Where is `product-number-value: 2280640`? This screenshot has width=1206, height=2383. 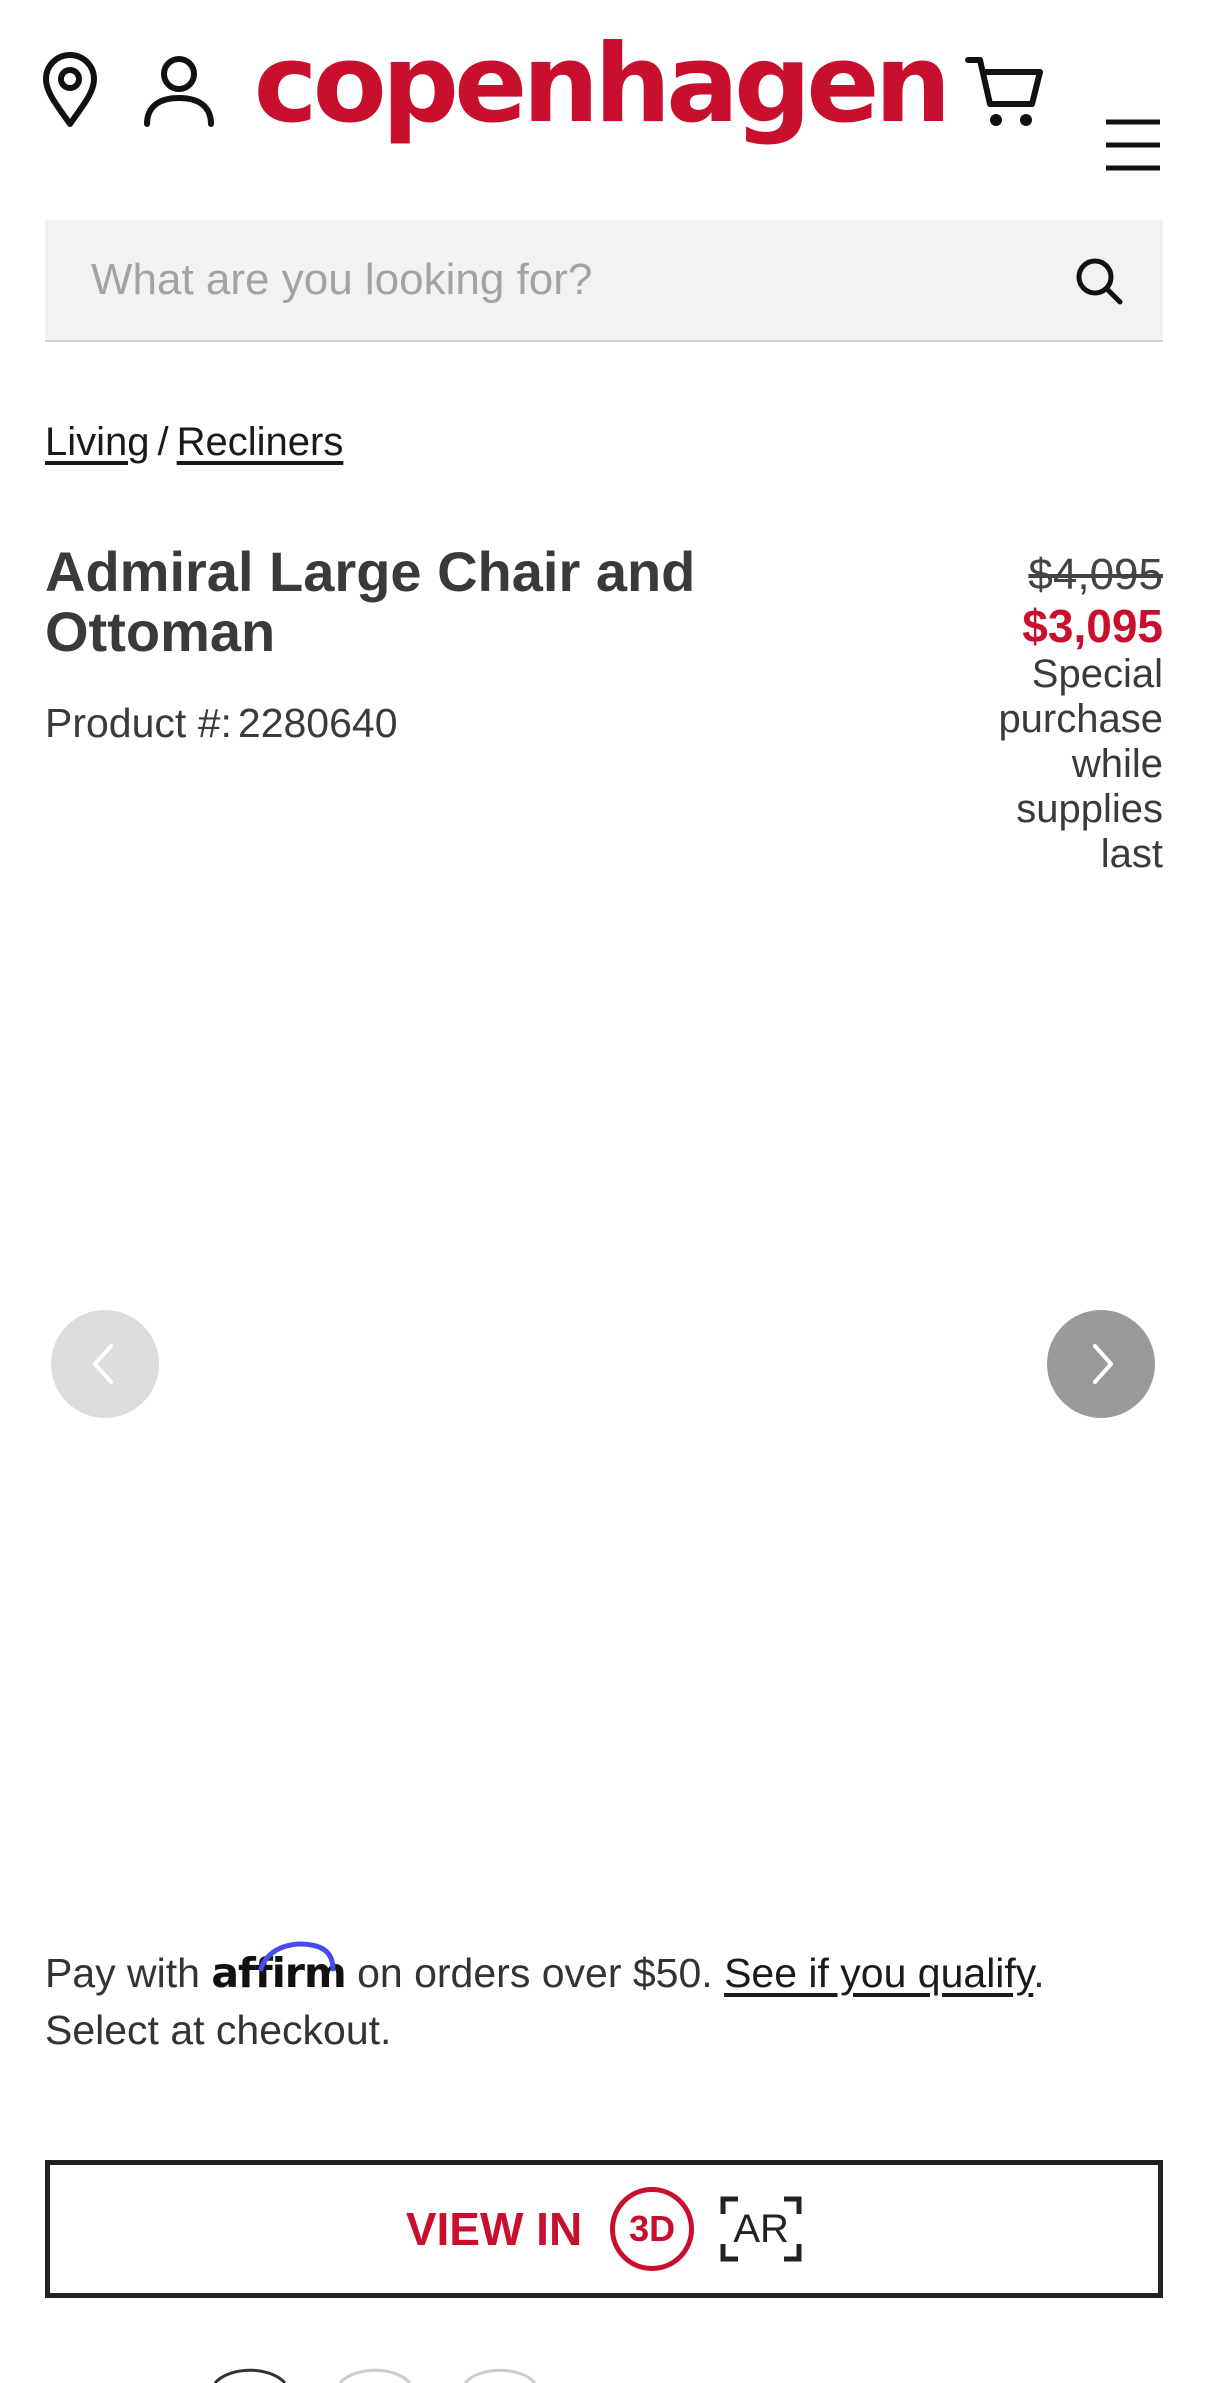
product-number-value: 2280640 is located at coordinates (317, 723).